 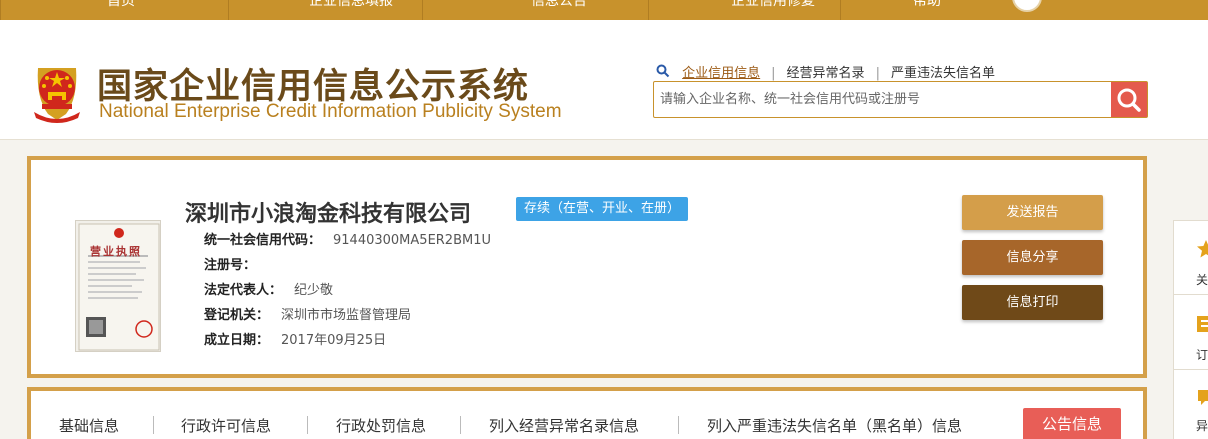 I want to click on company-name: 深圳市小浪淘金科技有限公司, so click(x=328, y=214).